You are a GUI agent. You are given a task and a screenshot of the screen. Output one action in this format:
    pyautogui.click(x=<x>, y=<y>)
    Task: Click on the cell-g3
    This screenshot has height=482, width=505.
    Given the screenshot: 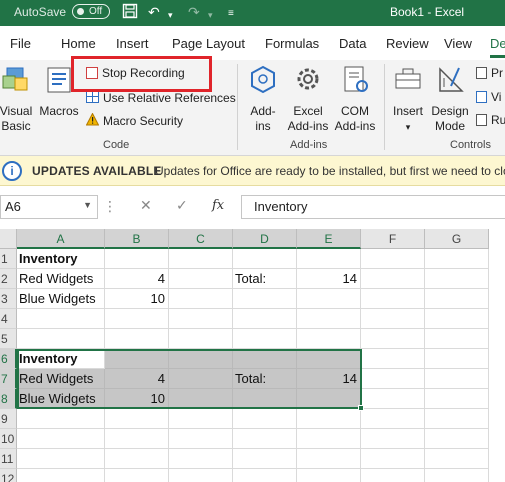 What is the action you would take?
    pyautogui.click(x=457, y=299)
    